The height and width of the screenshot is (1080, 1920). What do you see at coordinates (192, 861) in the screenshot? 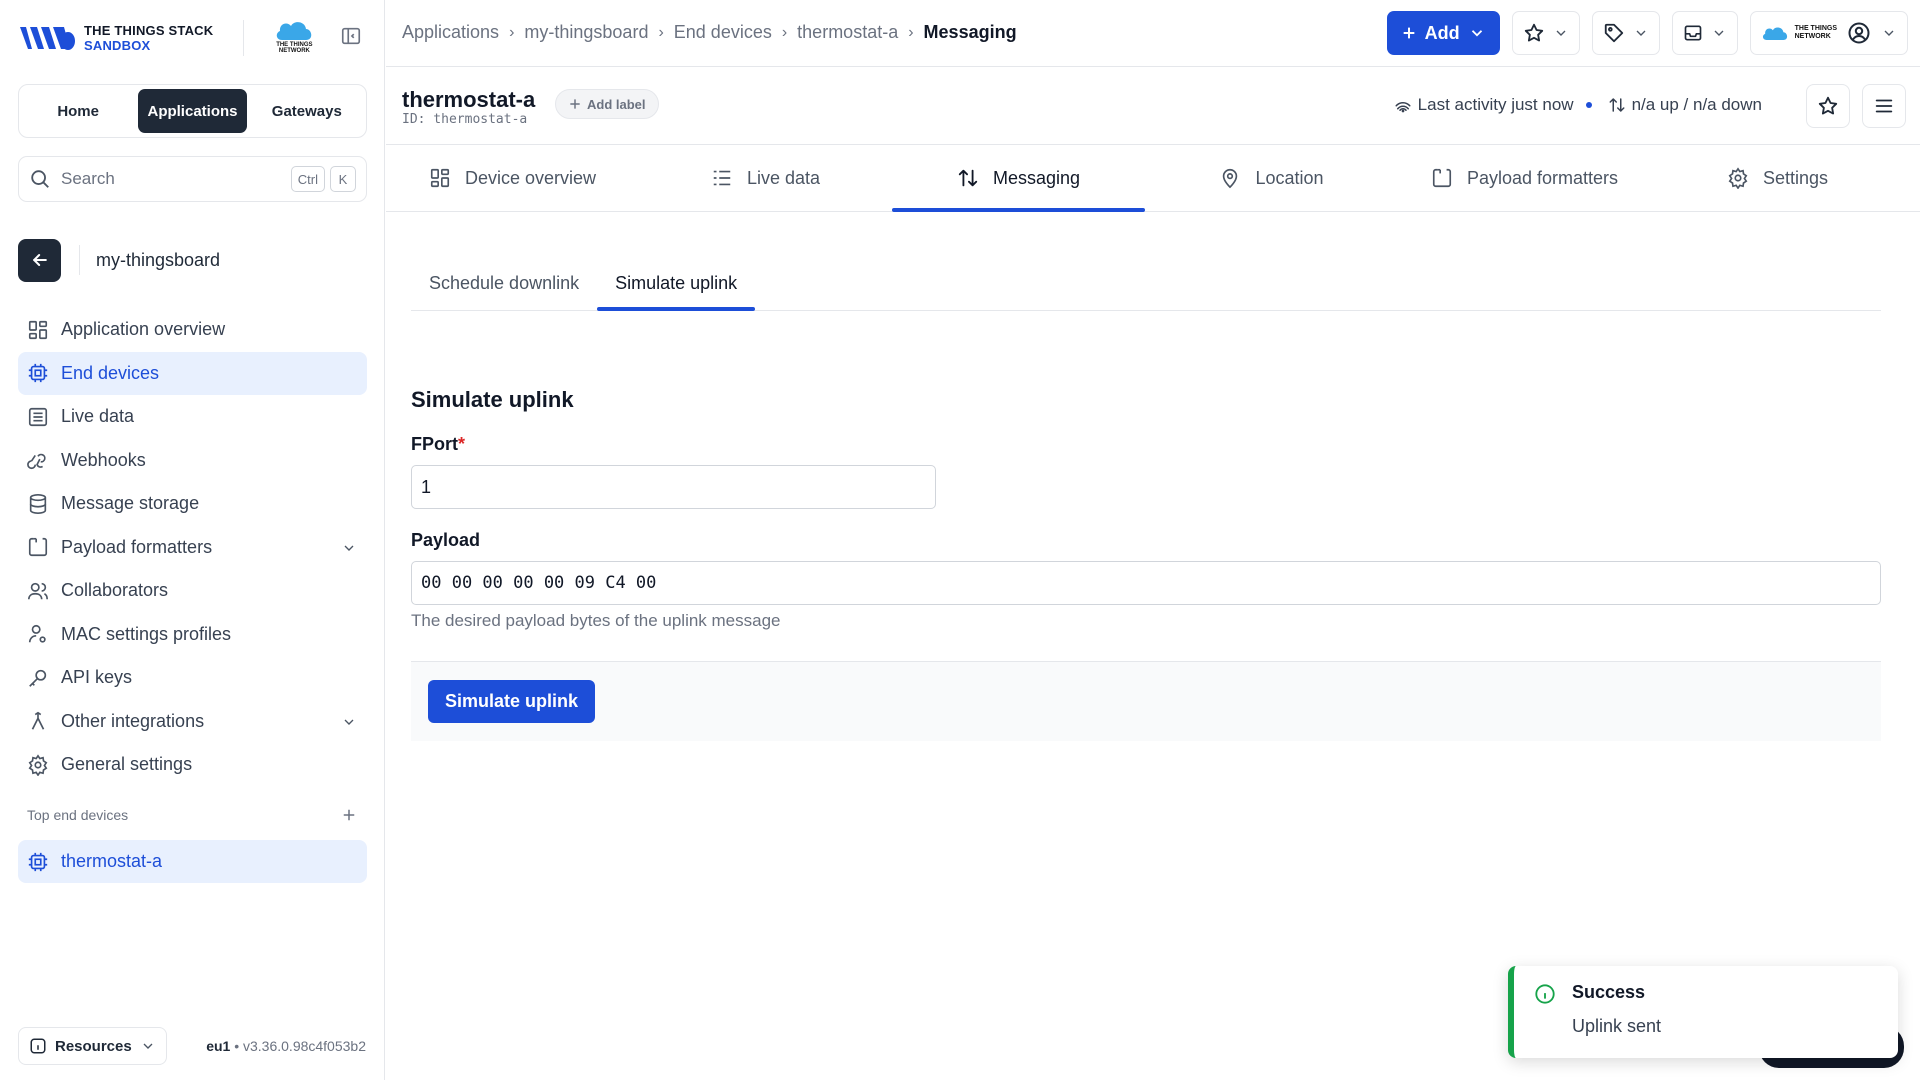
I see `top-end-device-thermostat-a: thermostat-a` at bounding box center [192, 861].